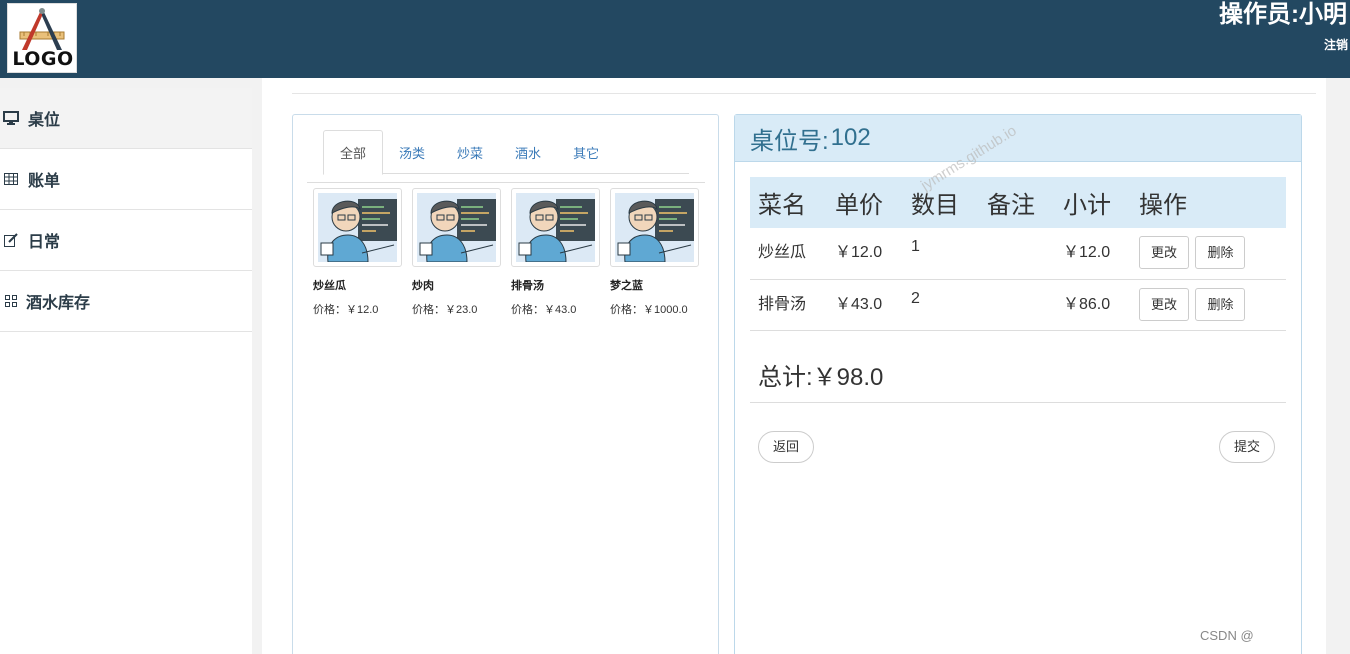 This screenshot has width=1350, height=654. Describe the element at coordinates (527, 286) in the screenshot. I see `dish-name: 排骨汤` at that location.